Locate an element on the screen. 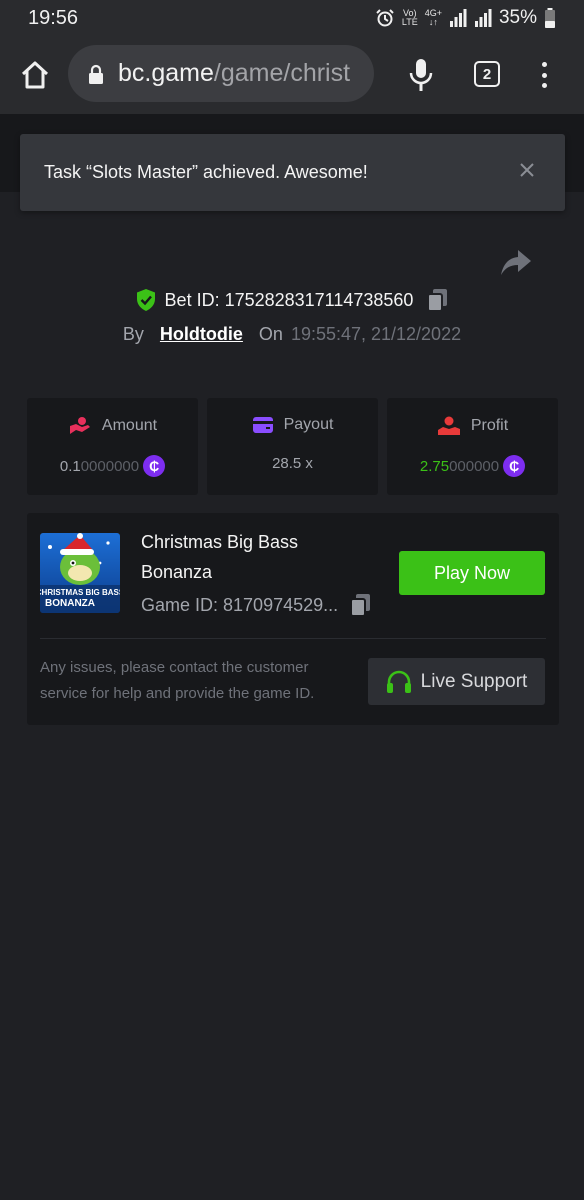 The image size is (584, 1200). game-thumbnail: CHRISTMAS BIG BASS BONANZA is located at coordinates (80, 573).